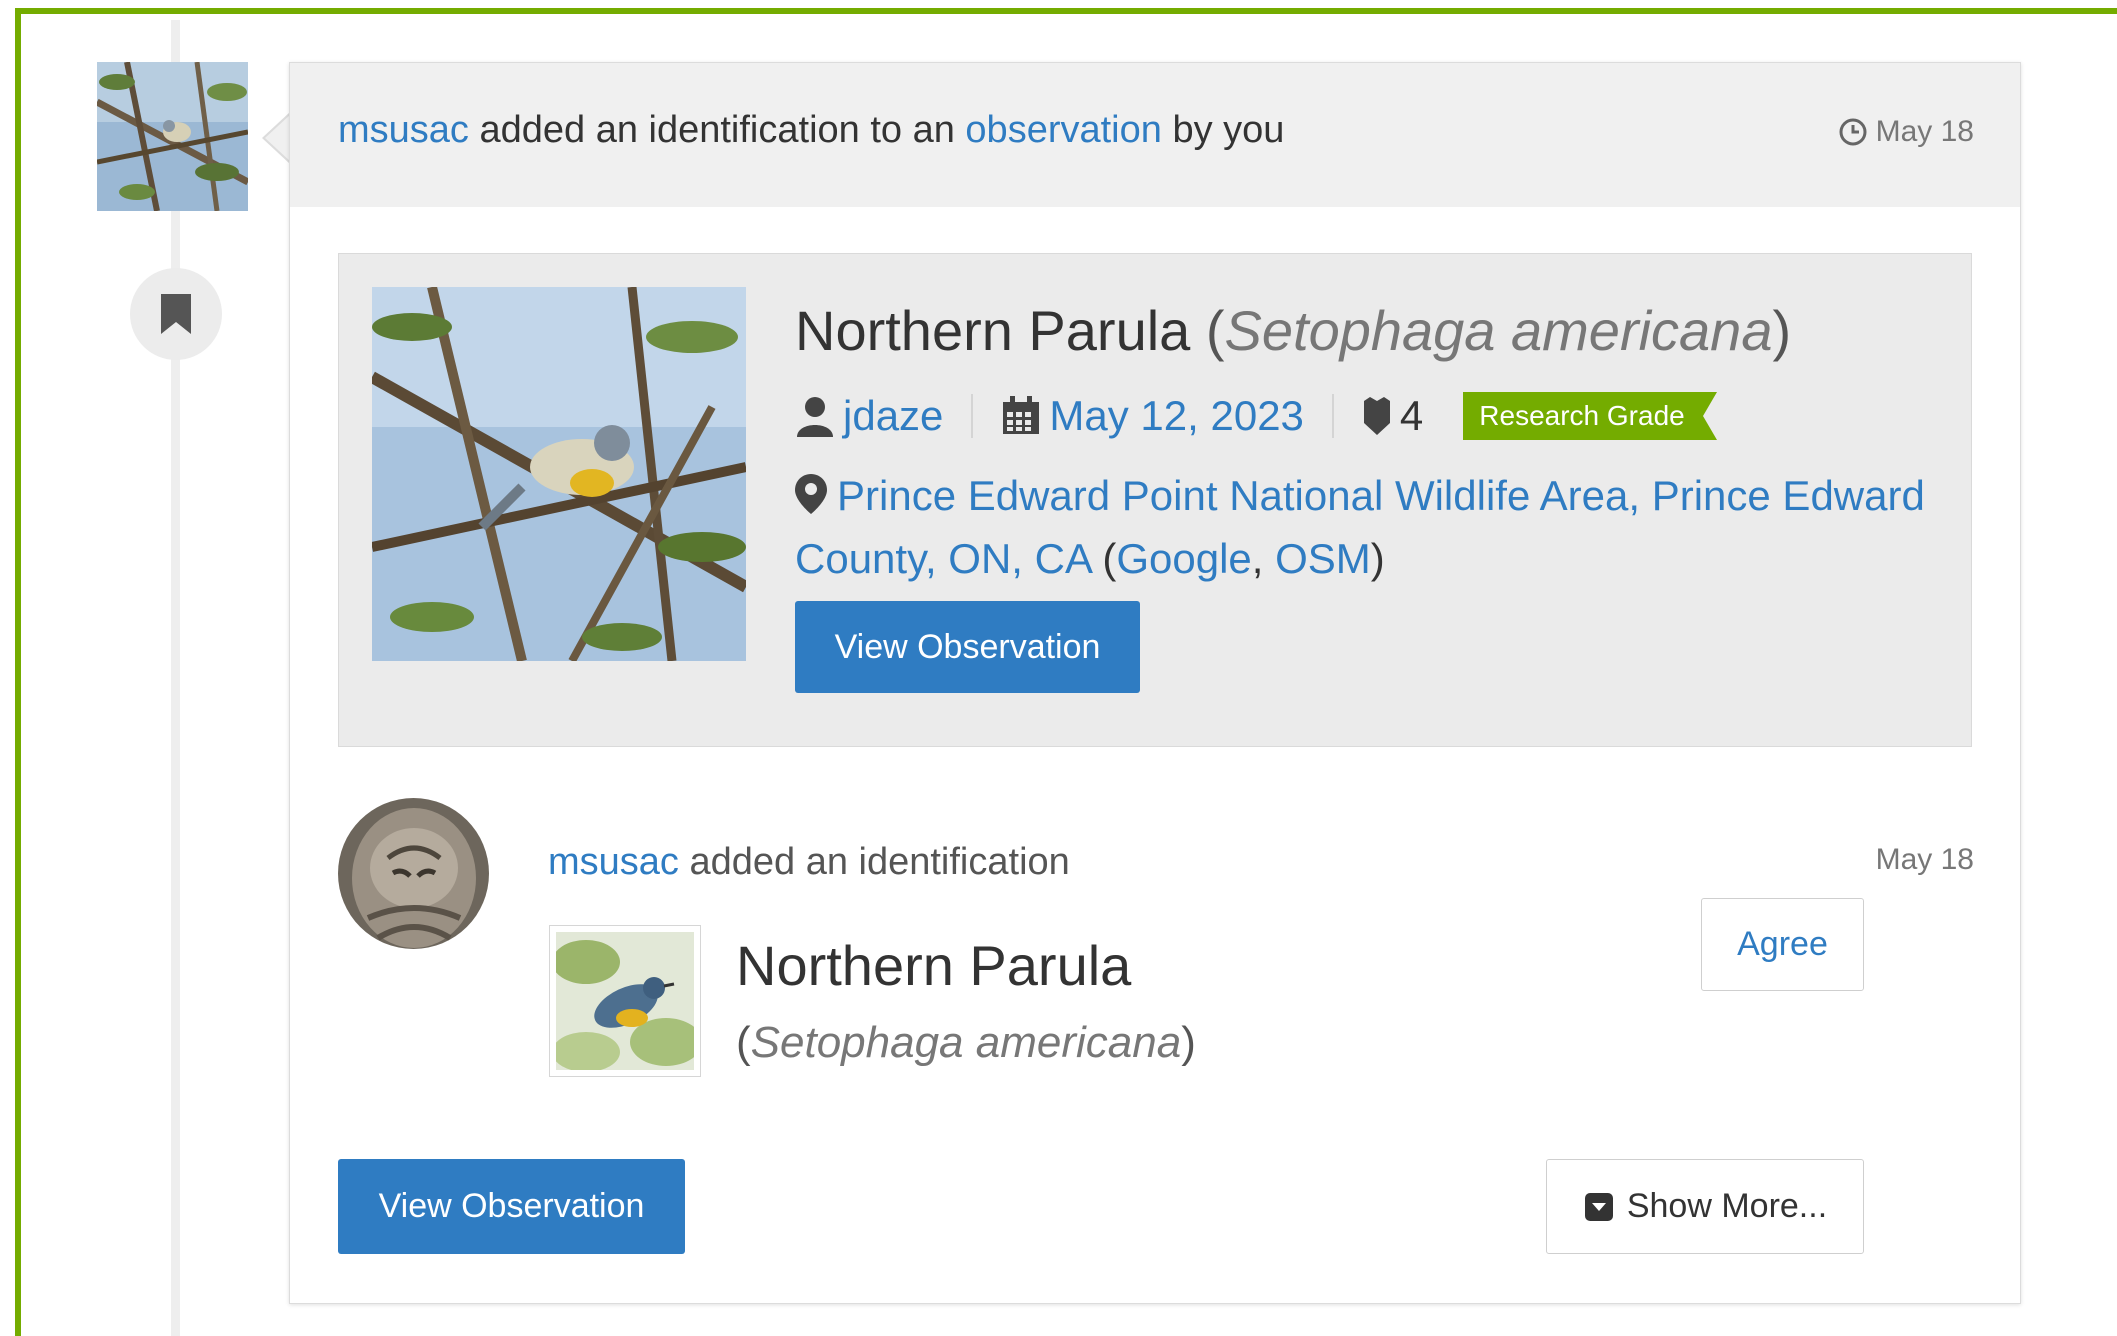  I want to click on observed-date-link: May 12, 2023, so click(1176, 416).